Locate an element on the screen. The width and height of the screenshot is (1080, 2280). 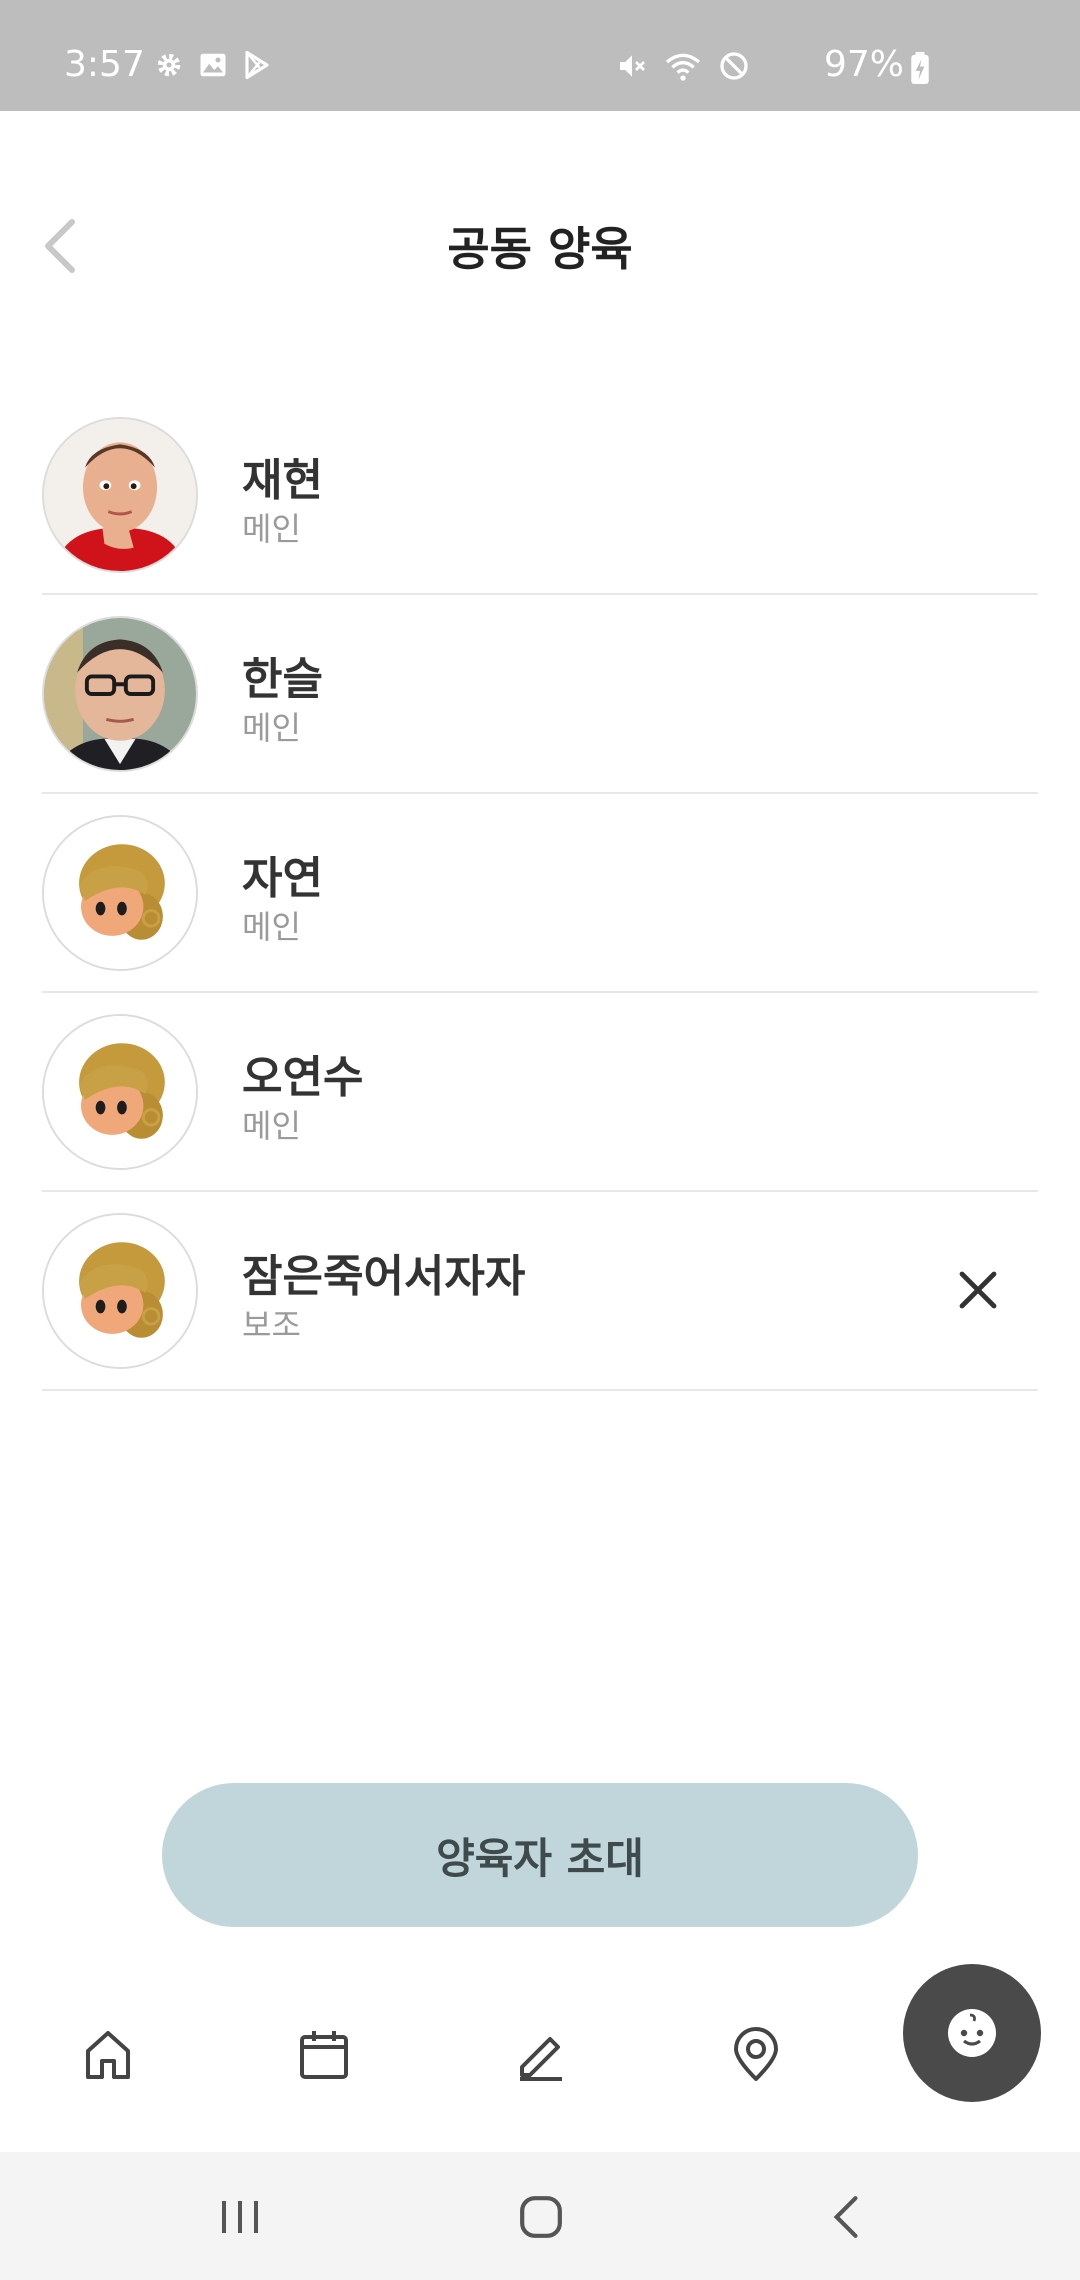
remove-member-button is located at coordinates (978, 1290).